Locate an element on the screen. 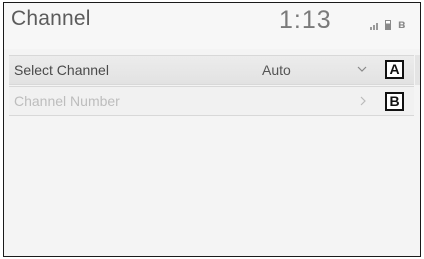 The width and height of the screenshot is (424, 259). status-icons: ʙ is located at coordinates (387, 23).